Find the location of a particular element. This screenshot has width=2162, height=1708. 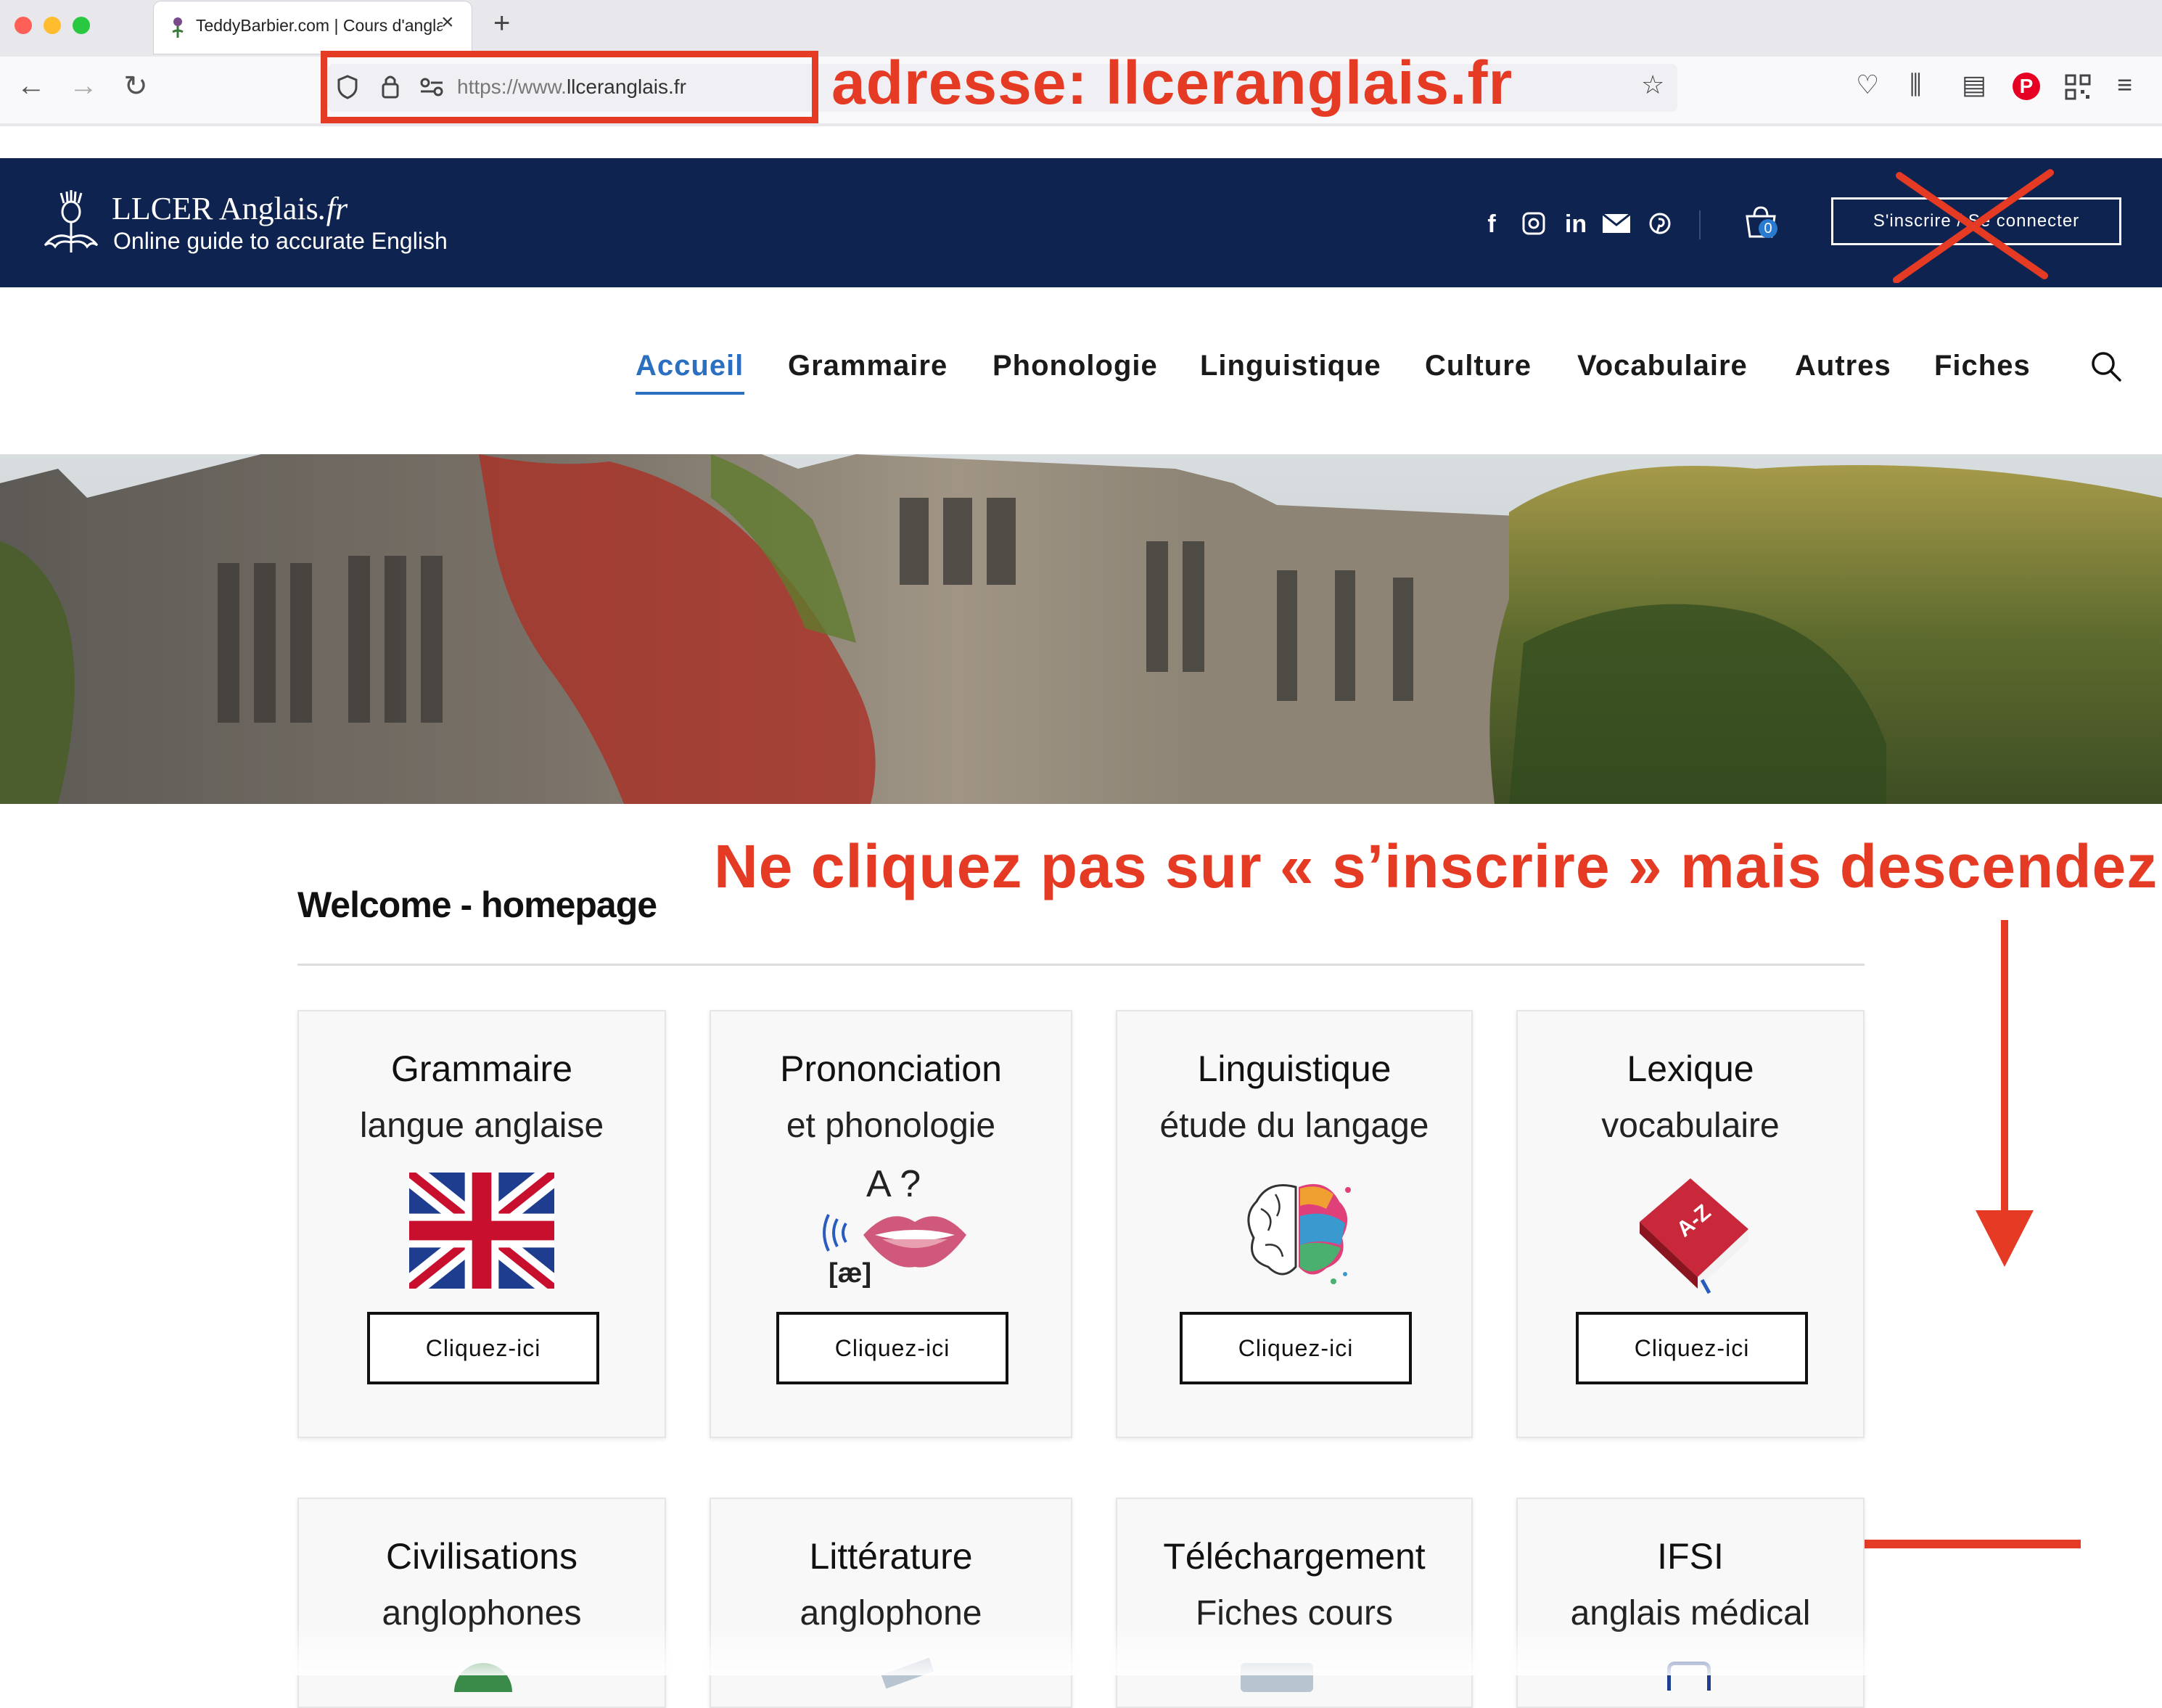

logo-suffix-text: .fr is located at coordinates (333, 209).